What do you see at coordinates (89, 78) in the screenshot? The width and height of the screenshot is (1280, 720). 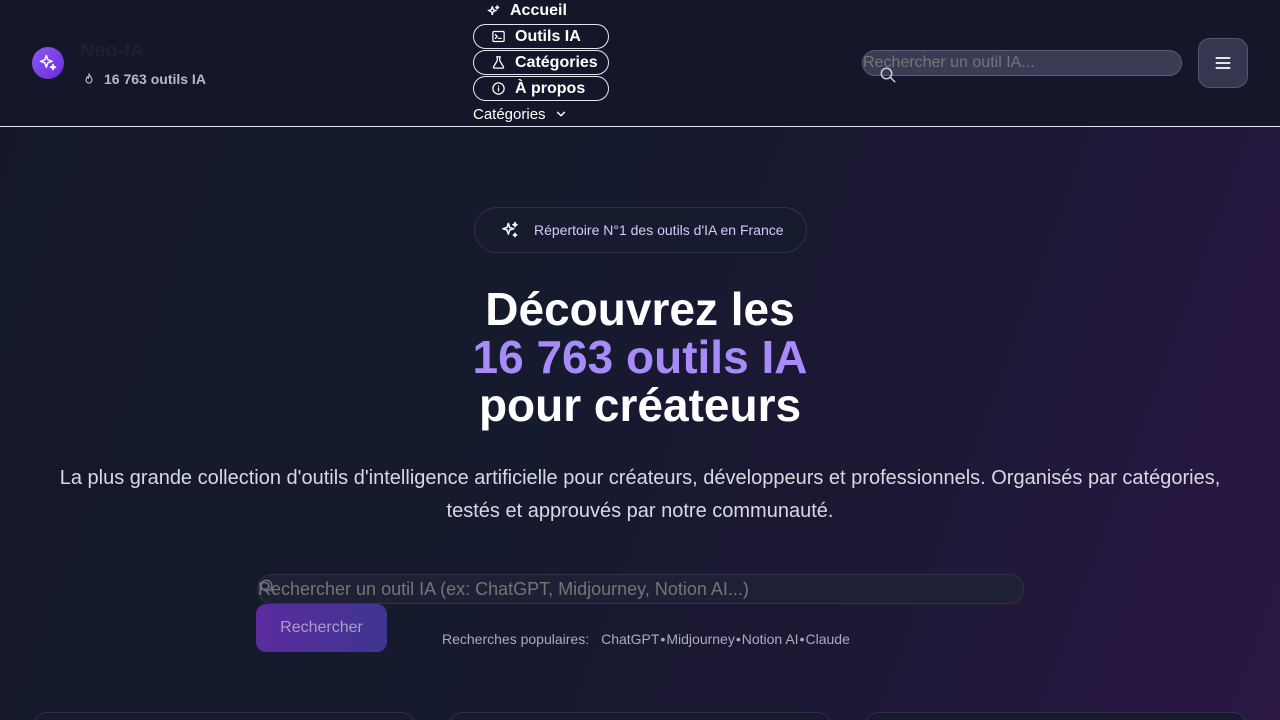 I see `flame-icon` at bounding box center [89, 78].